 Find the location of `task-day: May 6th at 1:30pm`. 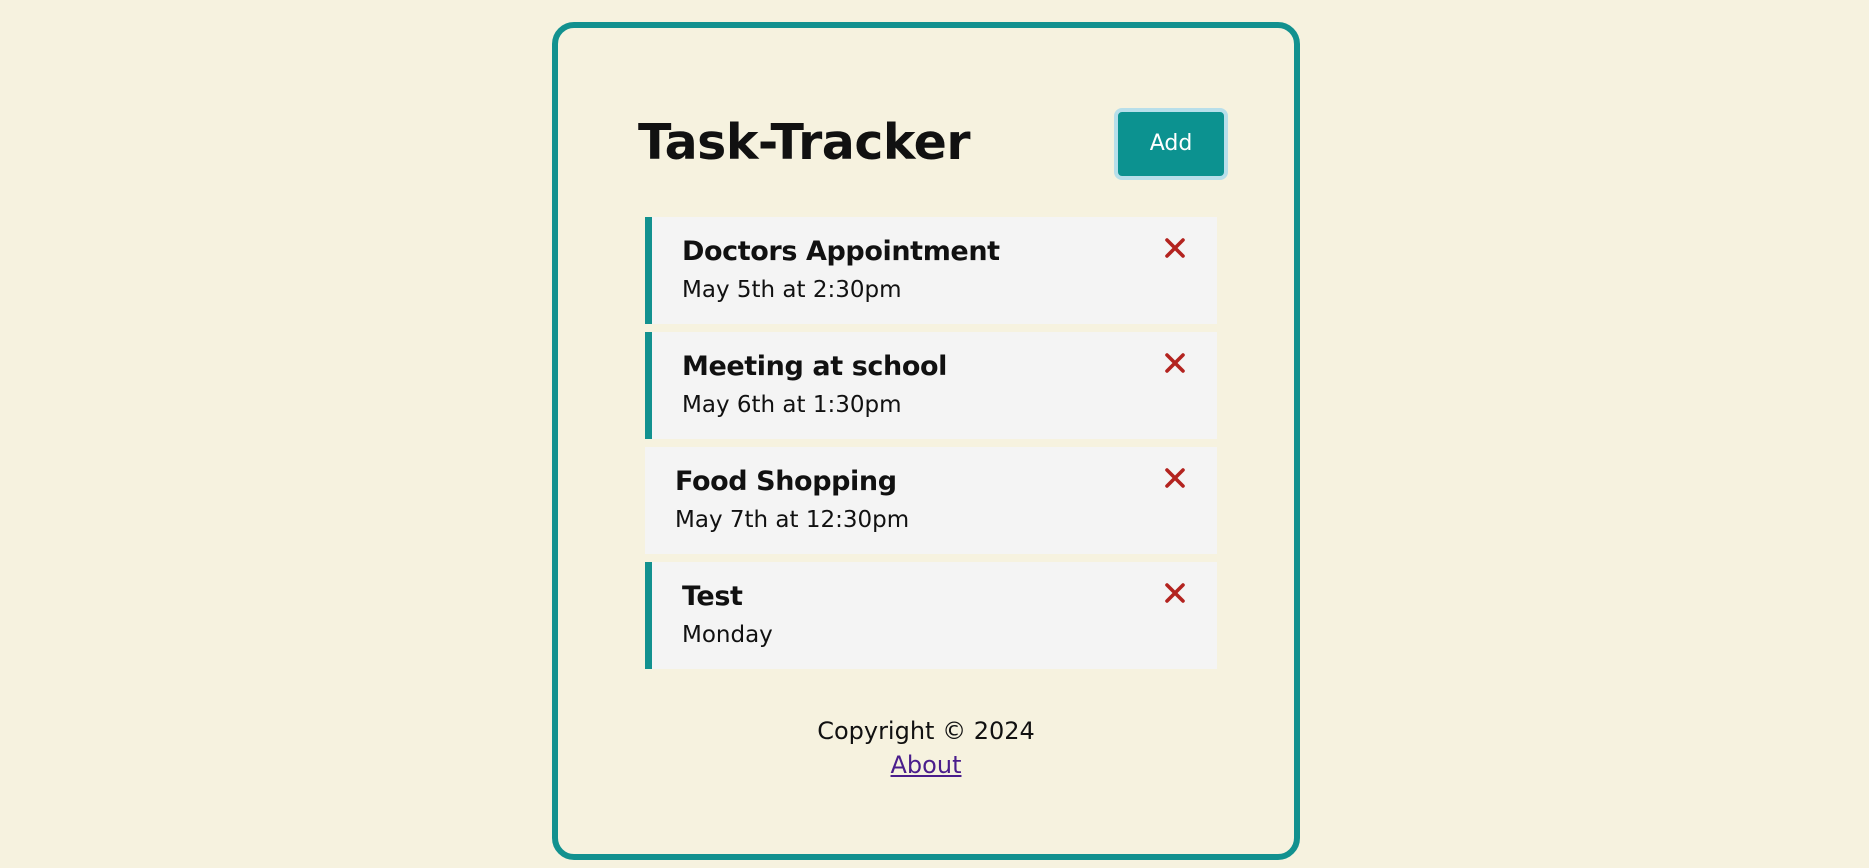

task-day: May 6th at 1:30pm is located at coordinates (792, 405).